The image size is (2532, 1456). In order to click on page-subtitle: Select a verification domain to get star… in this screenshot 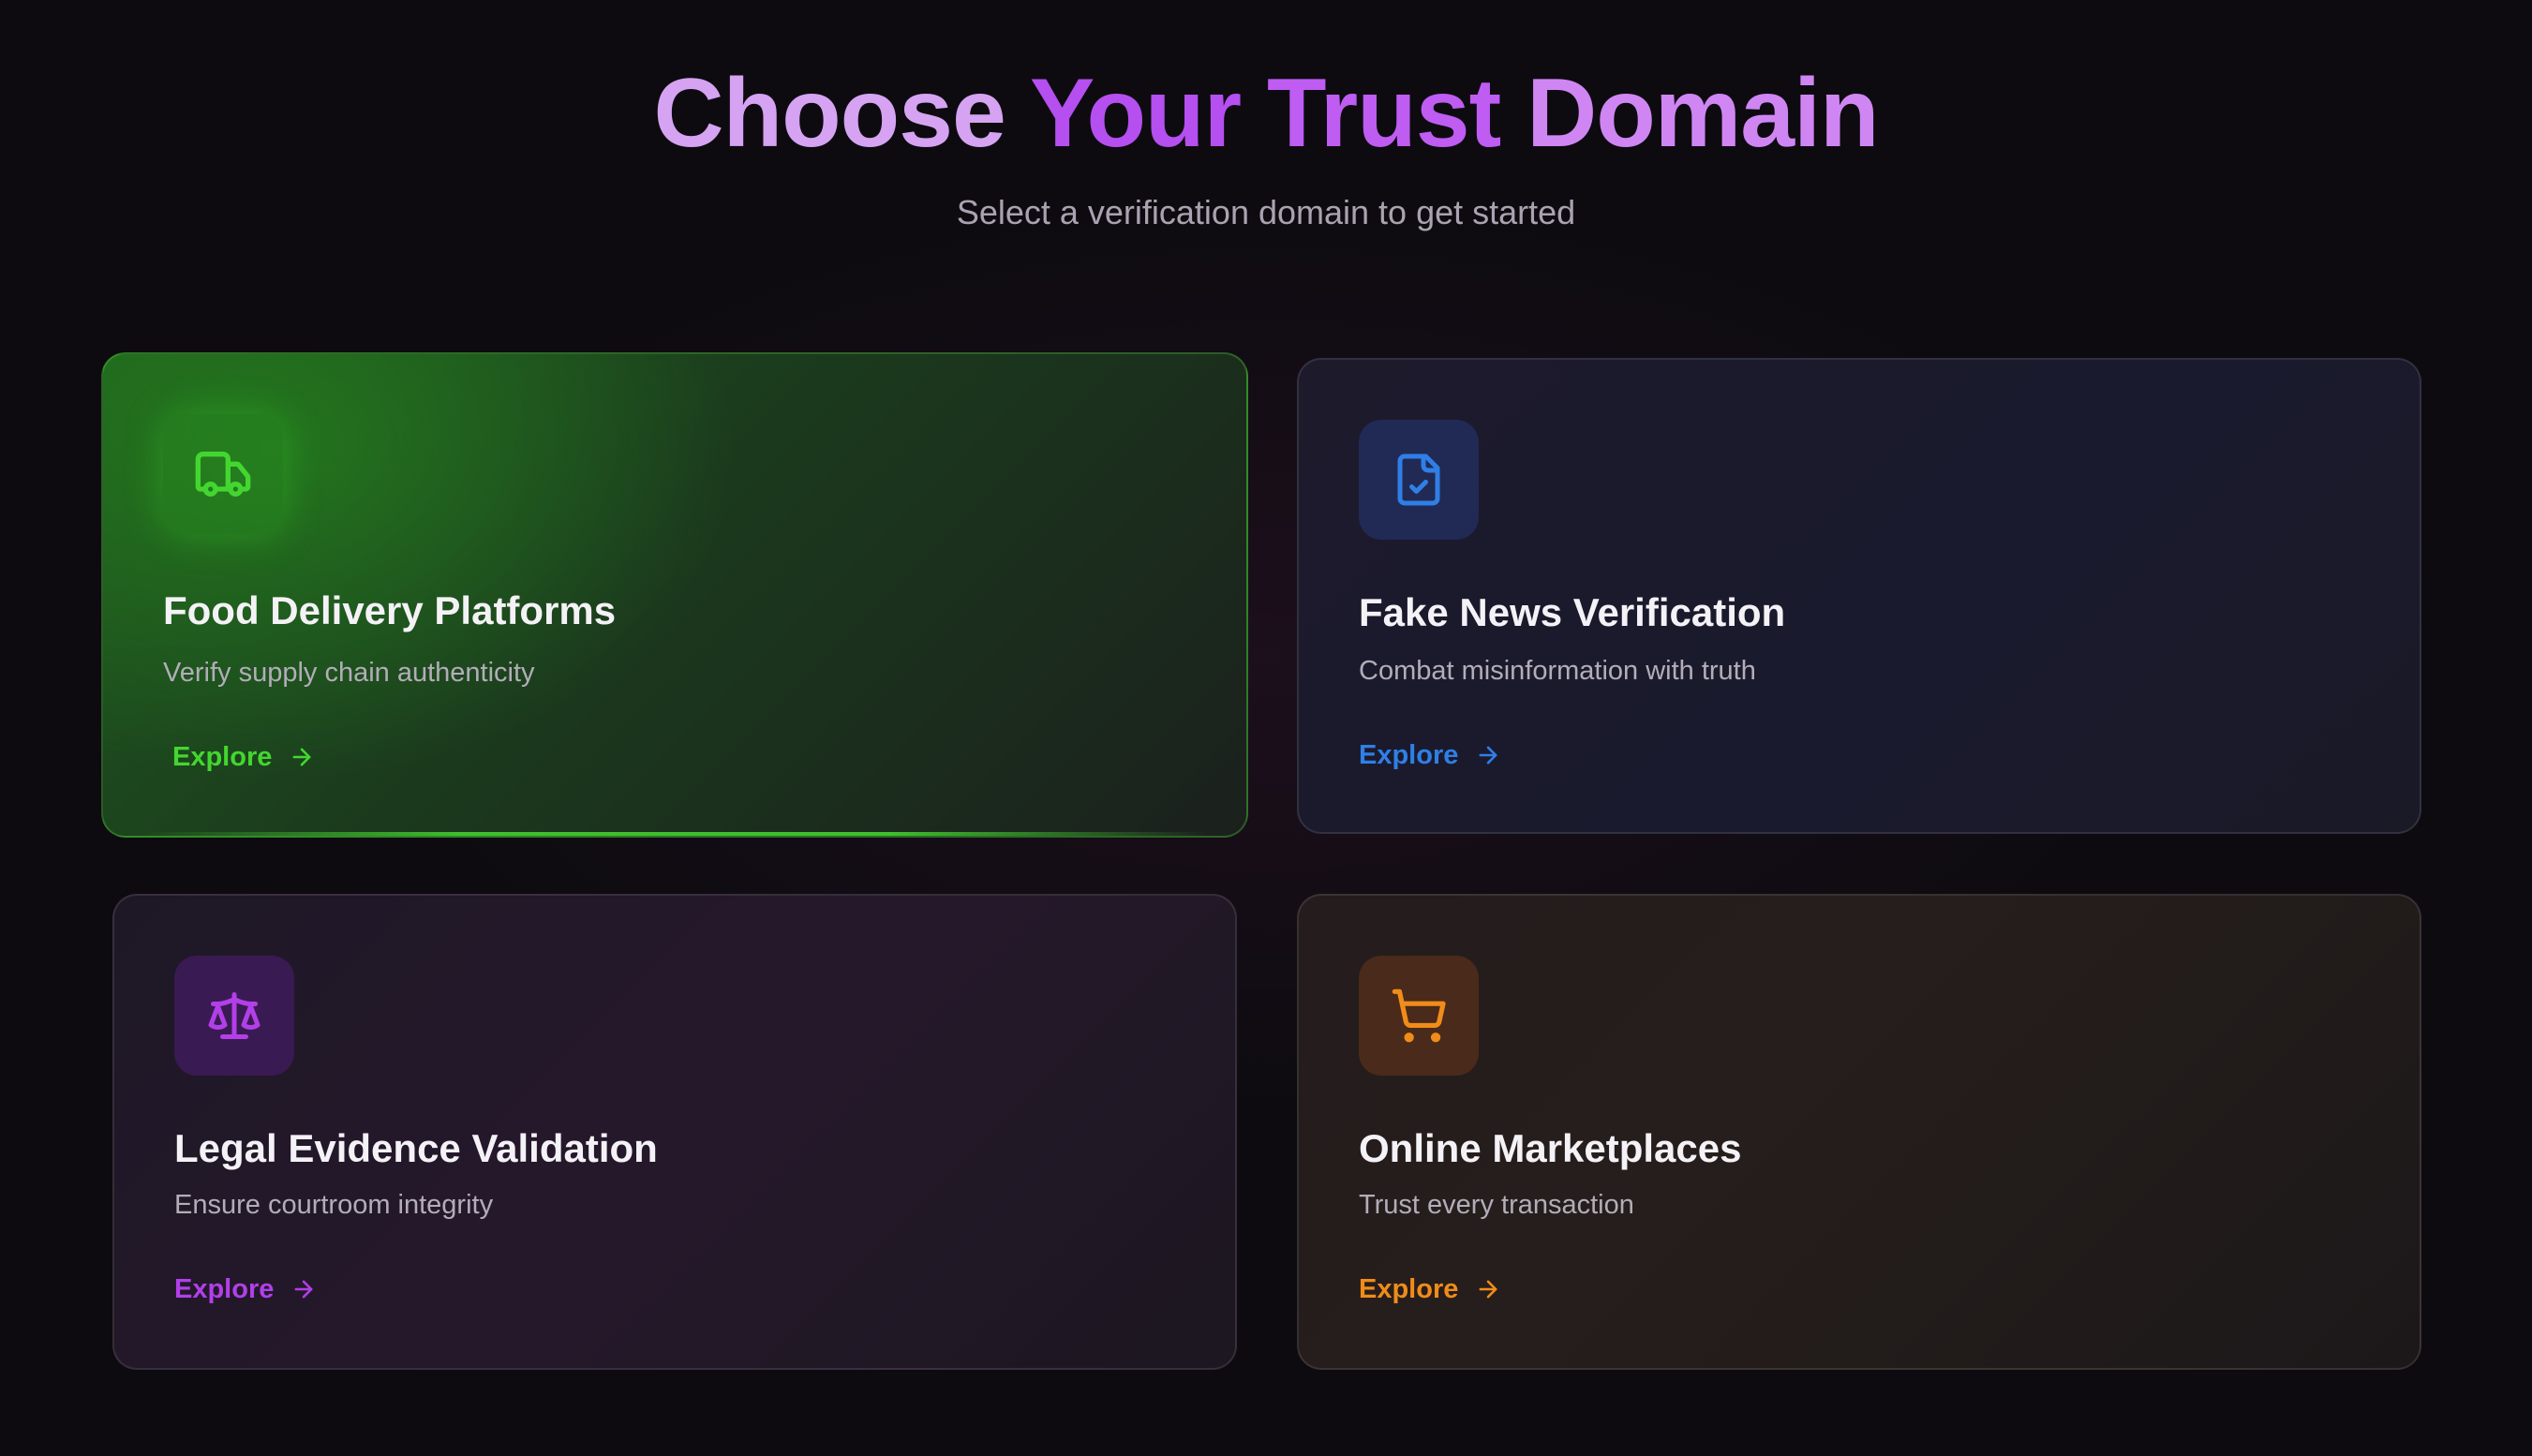, I will do `click(1266, 212)`.